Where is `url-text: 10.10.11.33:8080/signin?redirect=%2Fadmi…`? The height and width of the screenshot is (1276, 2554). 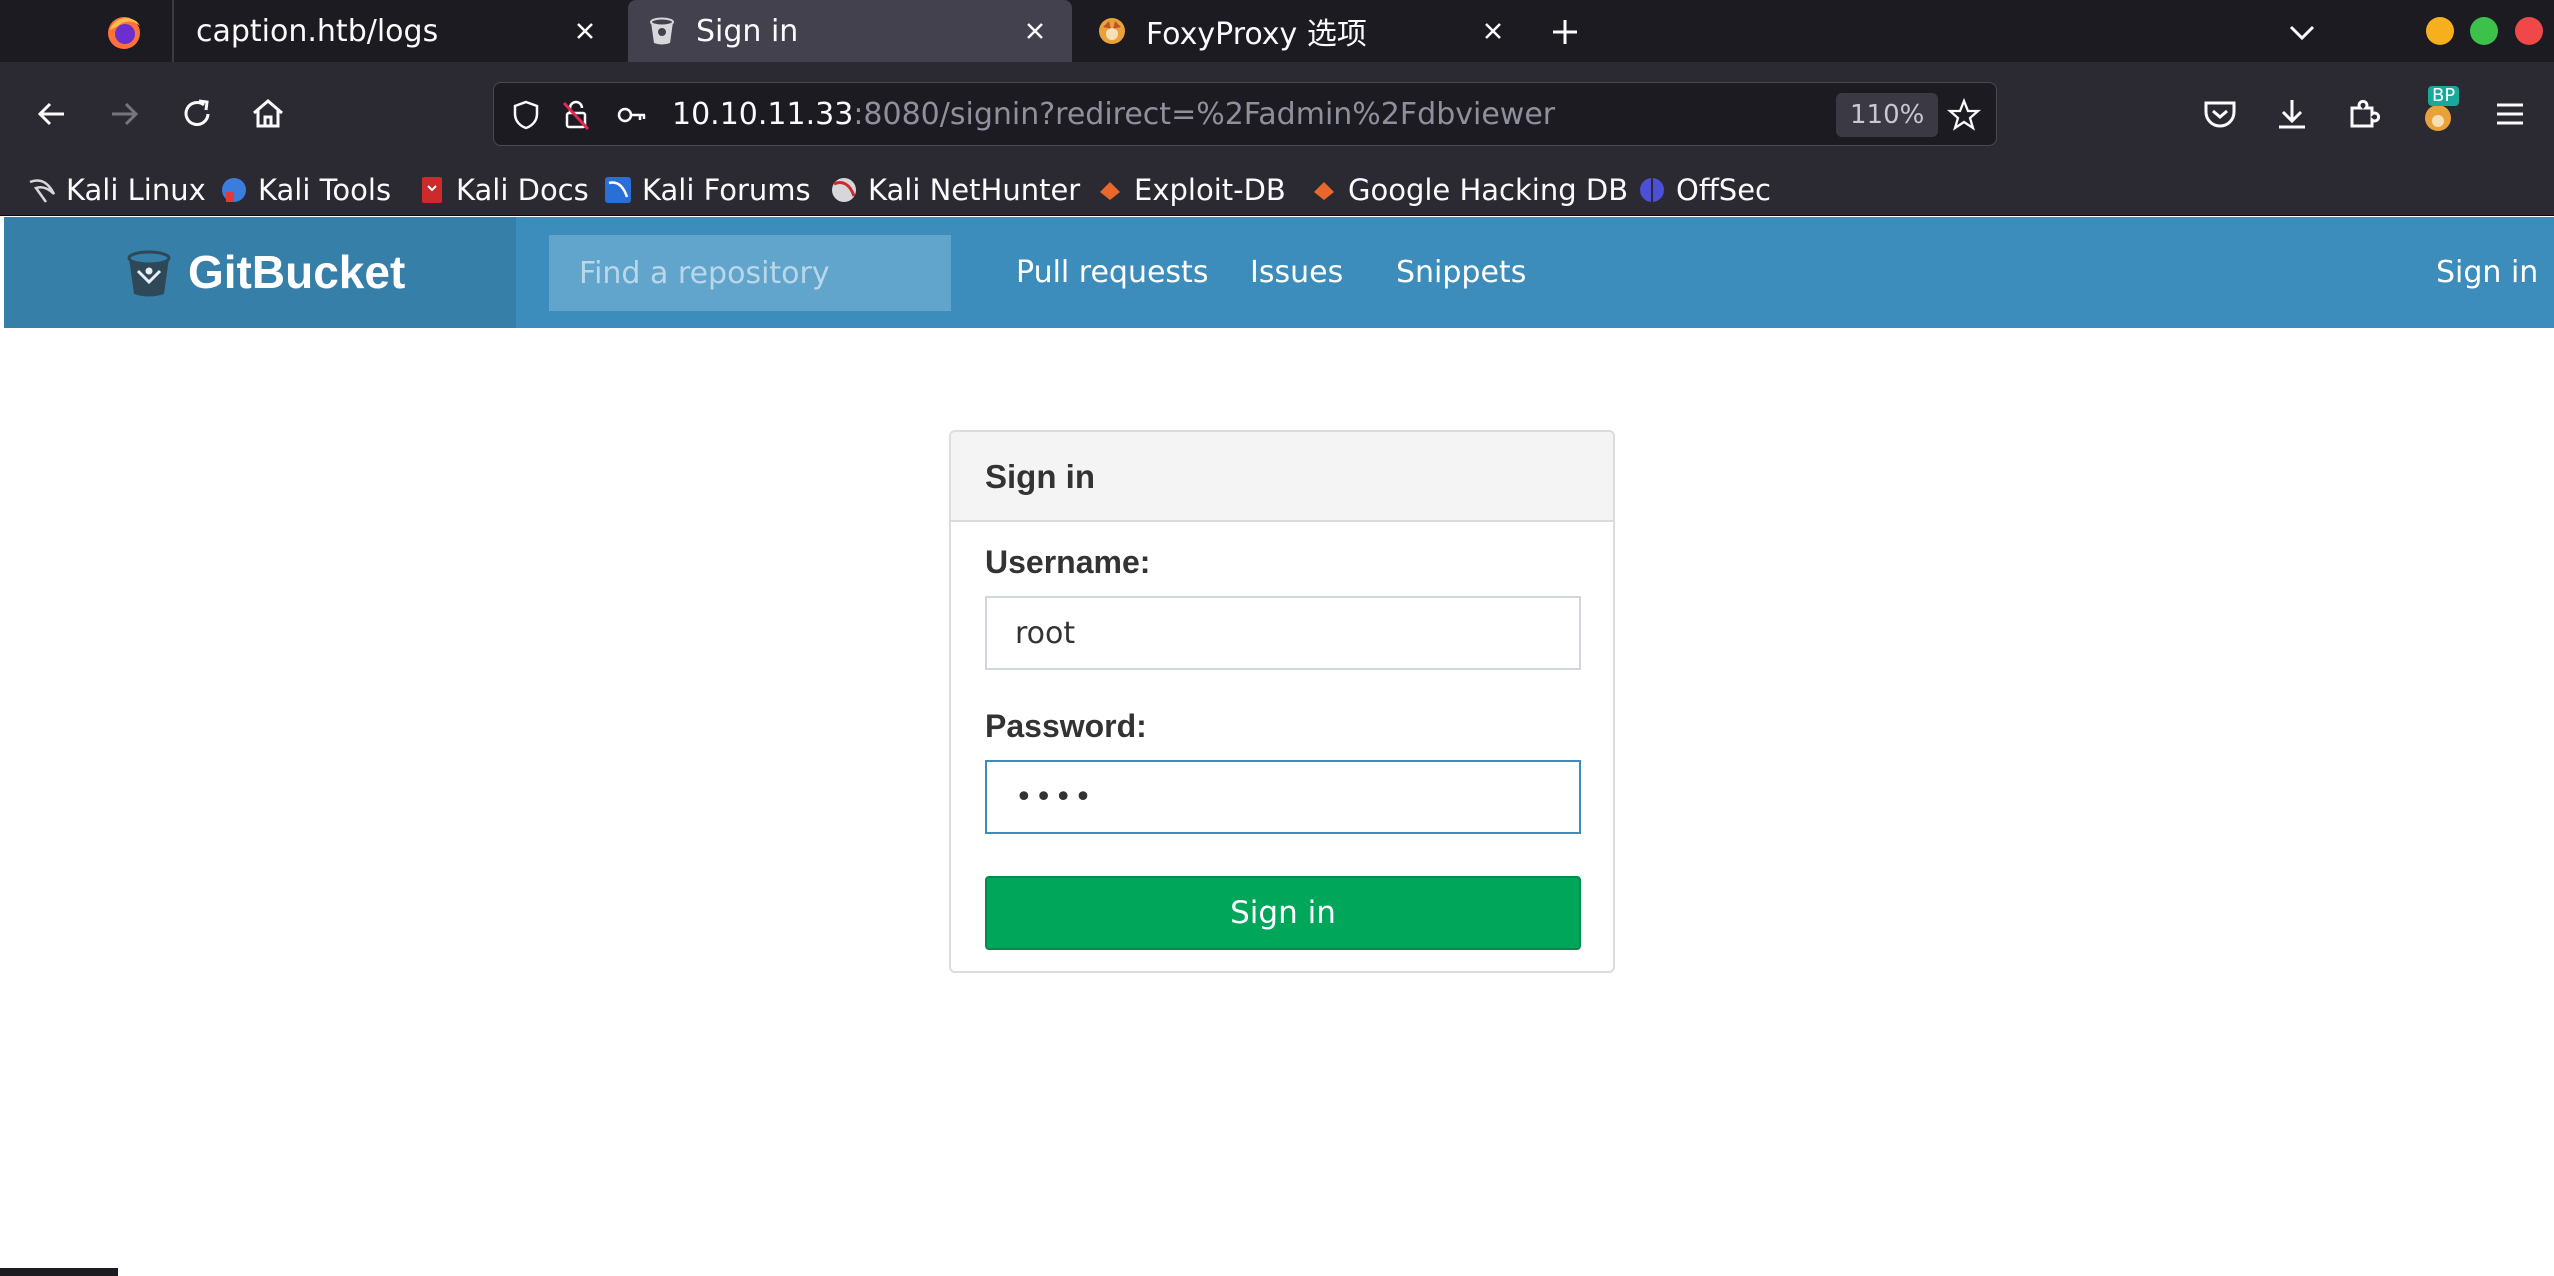
url-text: 10.10.11.33:8080/signin?redirect=%2Fadmi… is located at coordinates (1113, 115).